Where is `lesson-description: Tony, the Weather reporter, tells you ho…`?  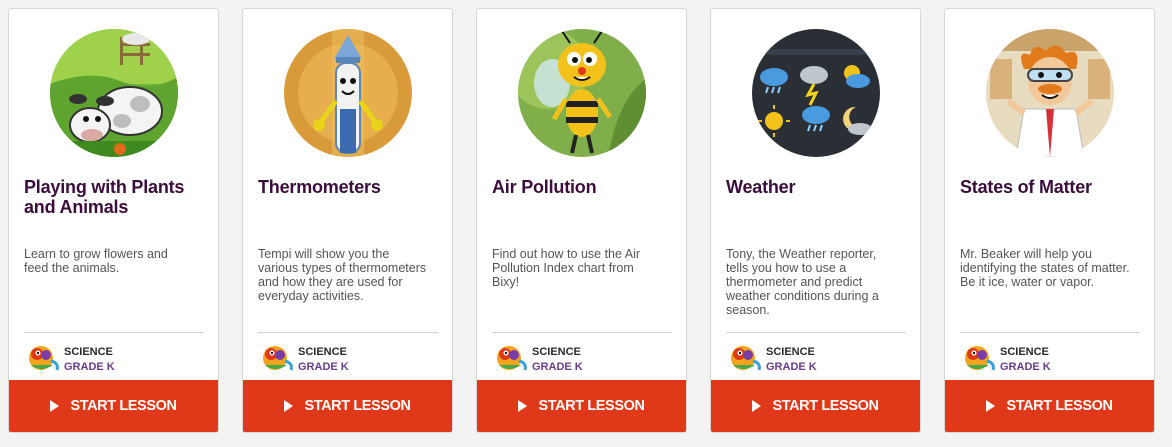
lesson-description: Tony, the Weather reporter, tells you ho… is located at coordinates (802, 282).